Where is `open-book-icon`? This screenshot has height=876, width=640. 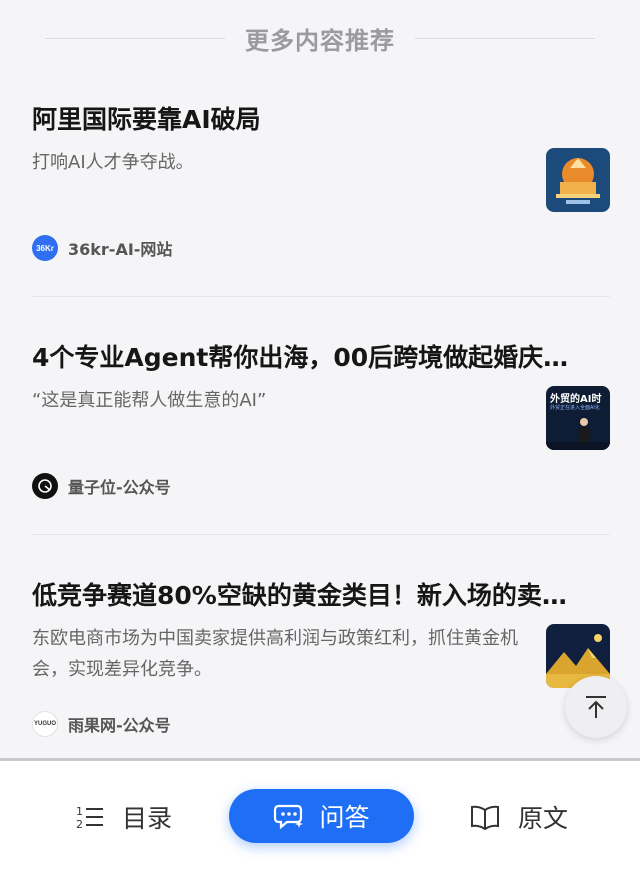
open-book-icon is located at coordinates (485, 817).